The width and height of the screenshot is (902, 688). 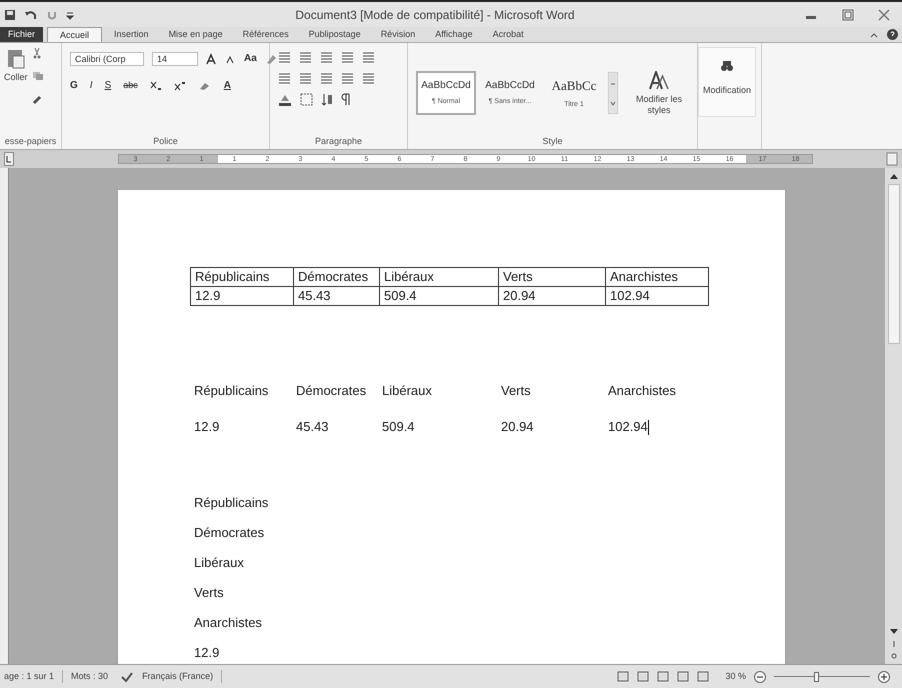 What do you see at coordinates (760, 676) in the screenshot?
I see `zoom-out-icon` at bounding box center [760, 676].